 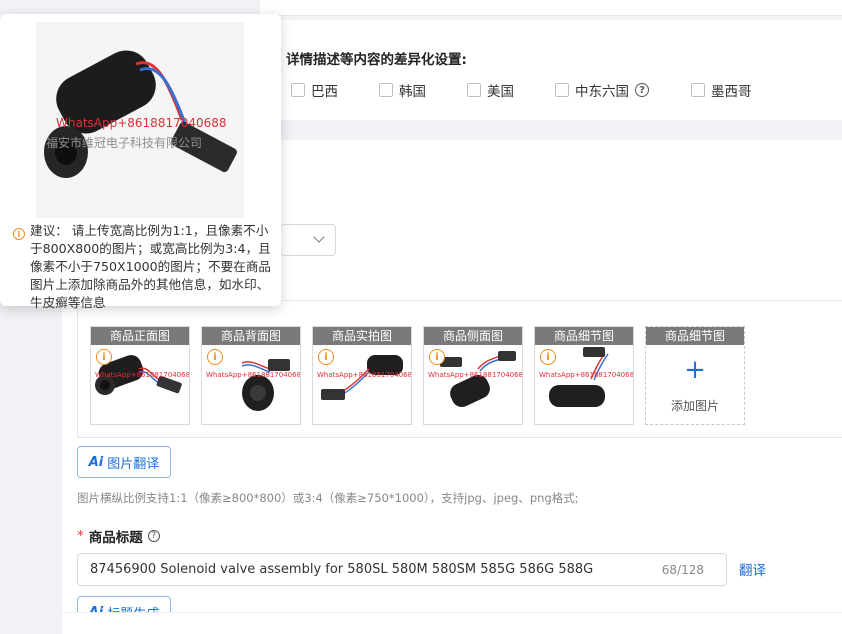 What do you see at coordinates (324, 92) in the screenshot?
I see `country-label: 巴西` at bounding box center [324, 92].